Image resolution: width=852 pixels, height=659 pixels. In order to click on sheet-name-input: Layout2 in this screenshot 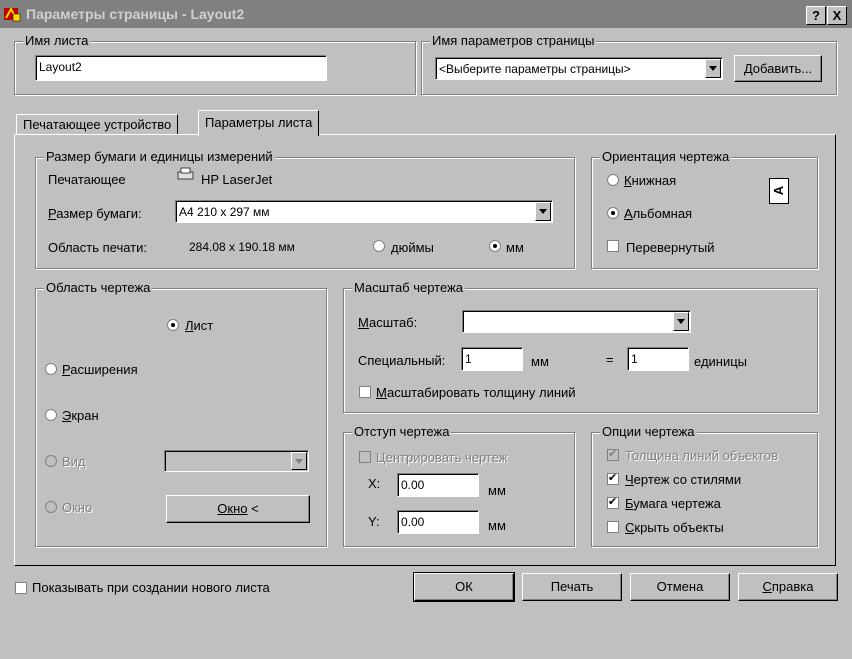, I will do `click(181, 68)`.